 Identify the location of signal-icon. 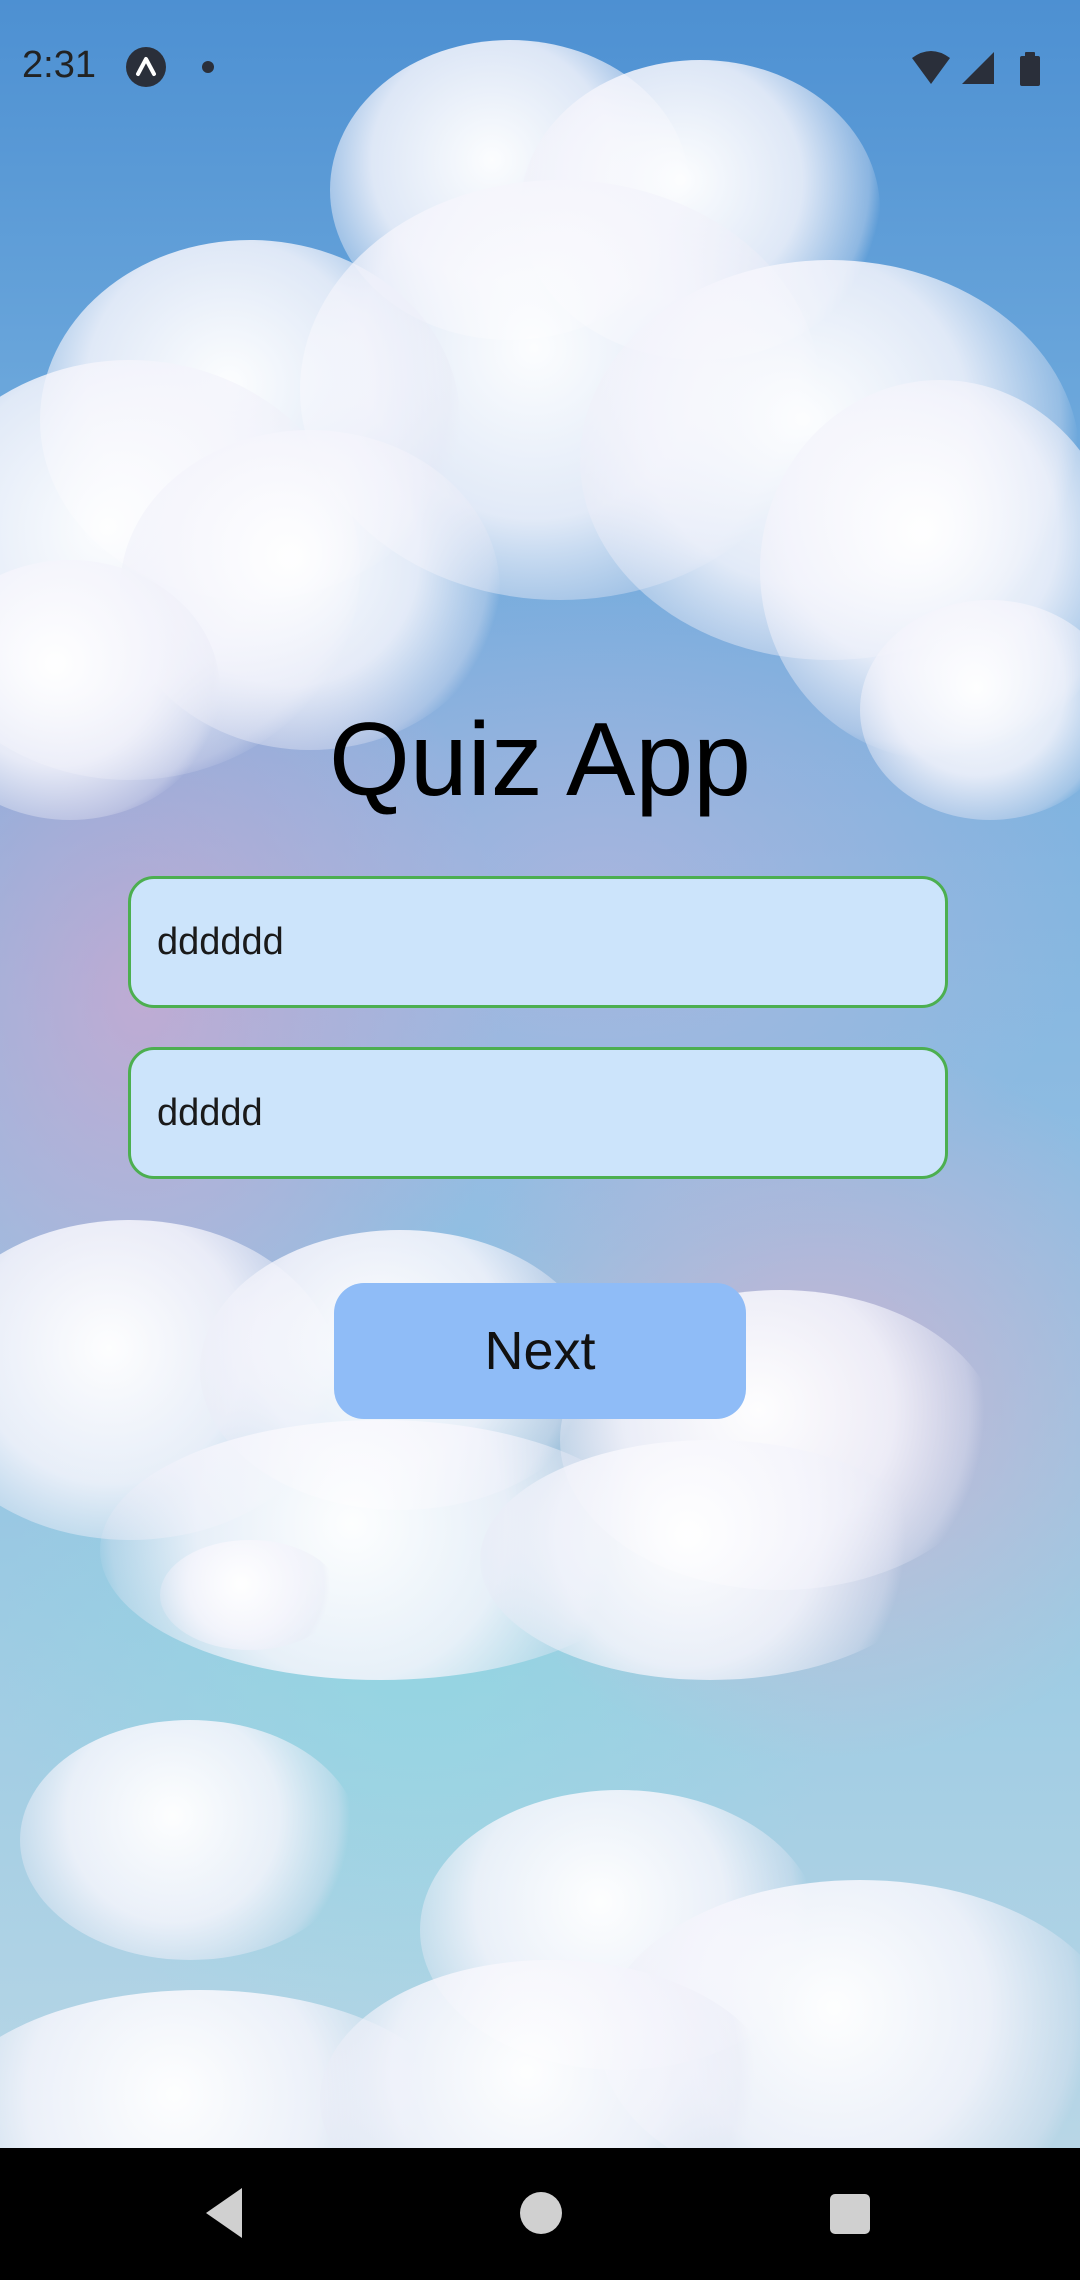
(978, 68).